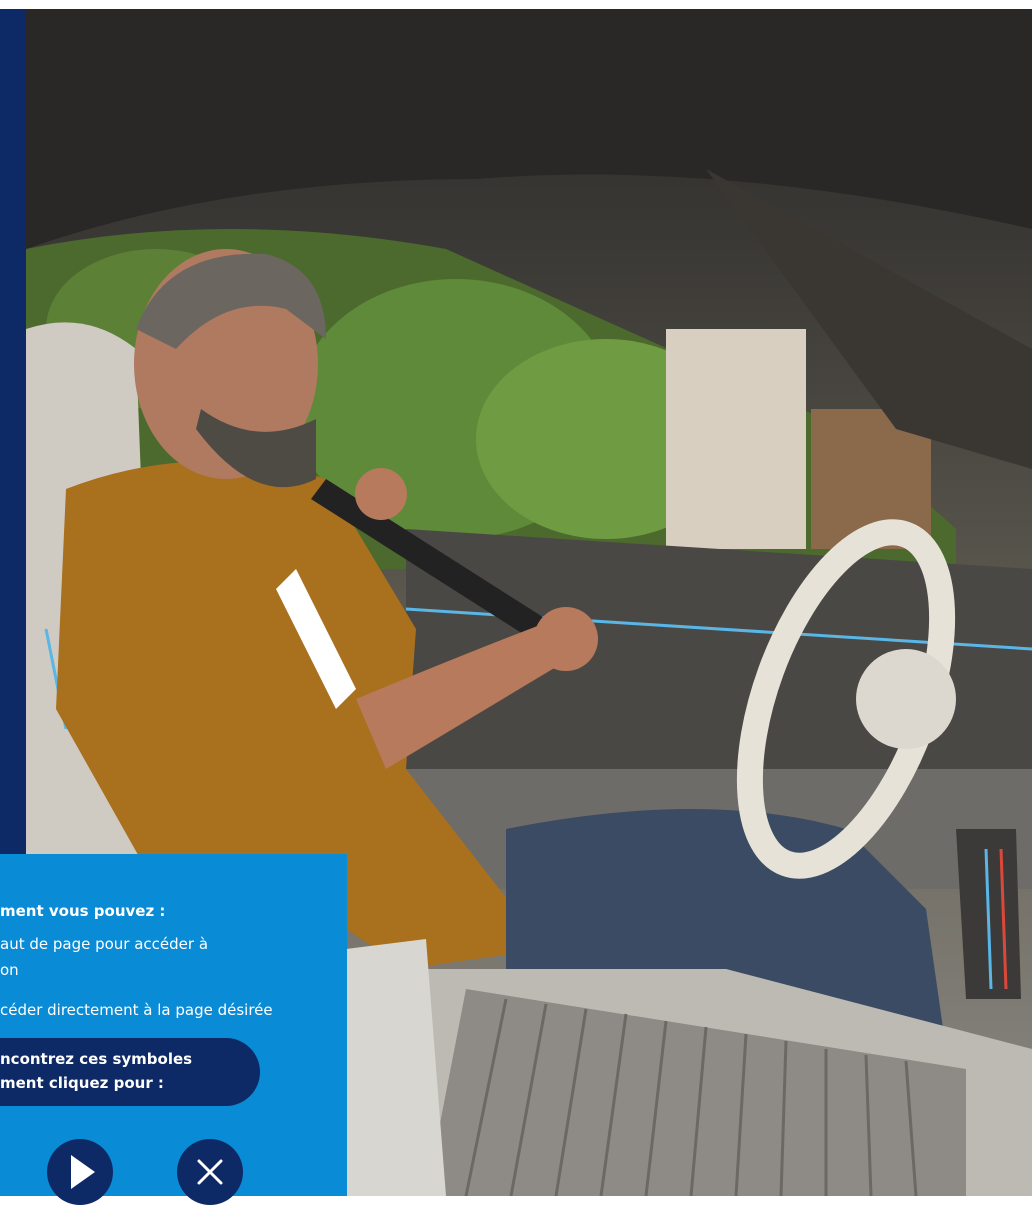 The image size is (1032, 1205). What do you see at coordinates (83, 911) in the screenshot?
I see `help-intro-text: ment vous pouvez :` at bounding box center [83, 911].